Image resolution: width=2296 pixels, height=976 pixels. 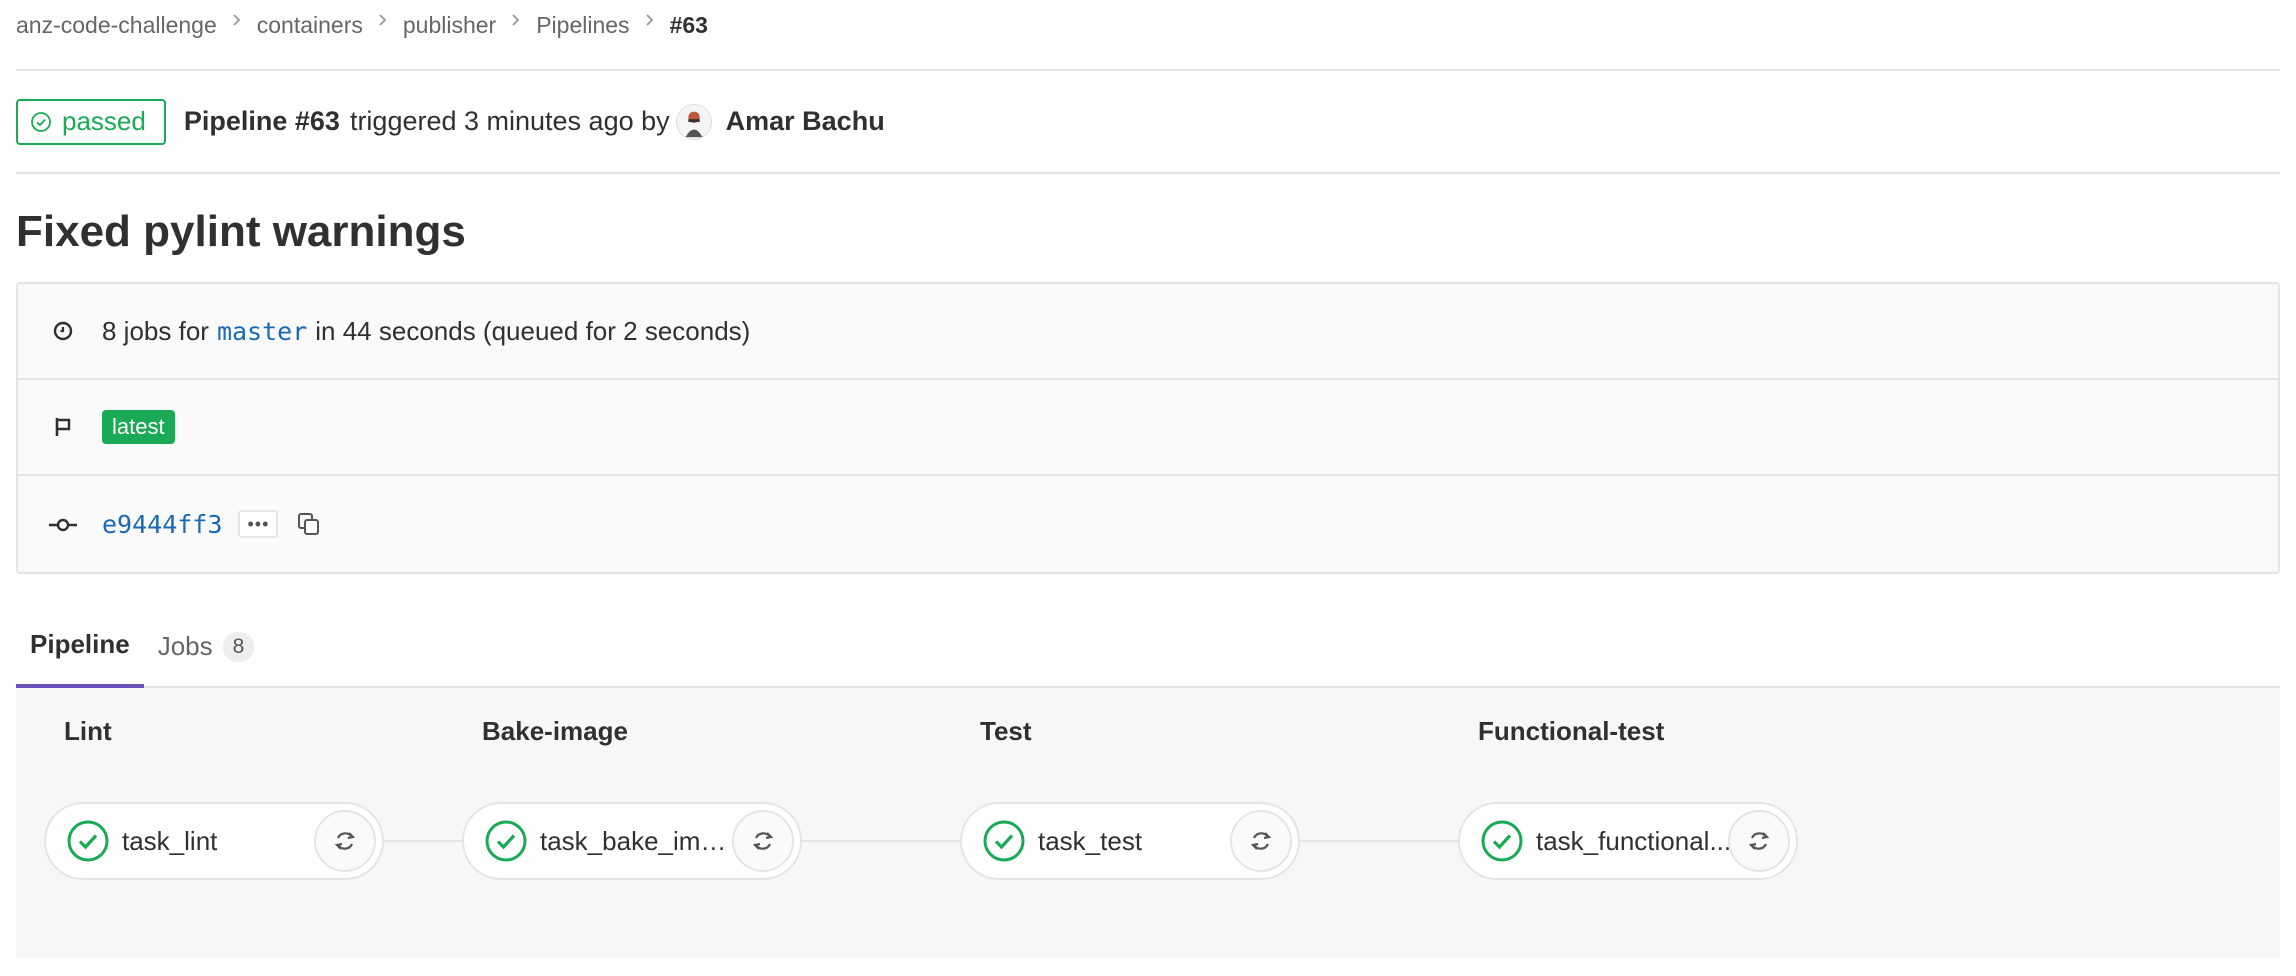 What do you see at coordinates (509, 121) in the screenshot?
I see `triggered-text: triggered 3 minutes ago by` at bounding box center [509, 121].